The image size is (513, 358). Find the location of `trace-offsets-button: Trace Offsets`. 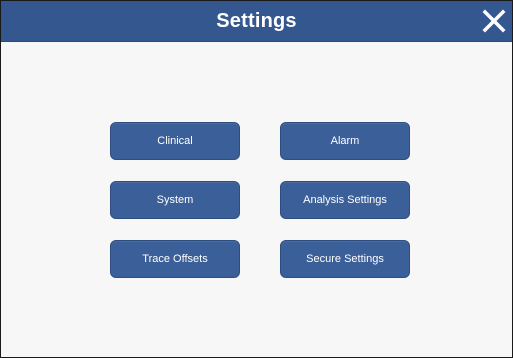

trace-offsets-button: Trace Offsets is located at coordinates (175, 259).